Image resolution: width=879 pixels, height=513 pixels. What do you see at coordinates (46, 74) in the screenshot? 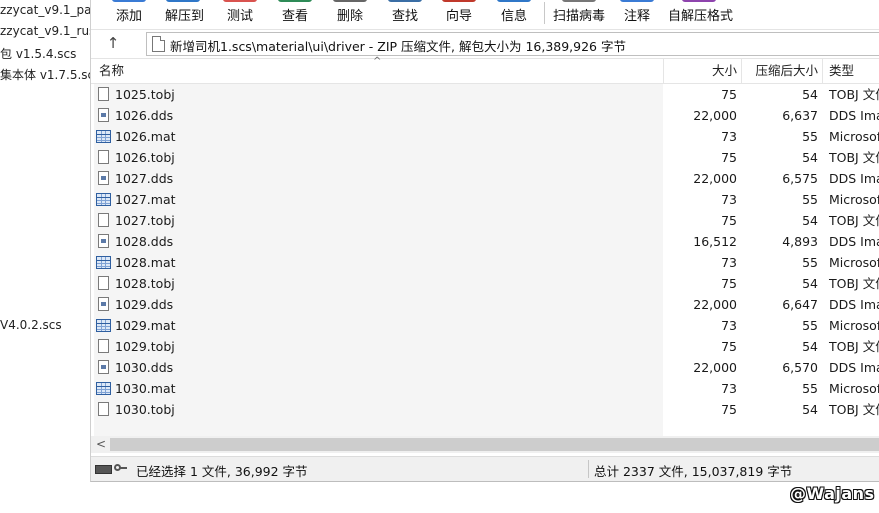
I see `desktop-file-item: 集本体 v1.7.5.scs` at bounding box center [46, 74].